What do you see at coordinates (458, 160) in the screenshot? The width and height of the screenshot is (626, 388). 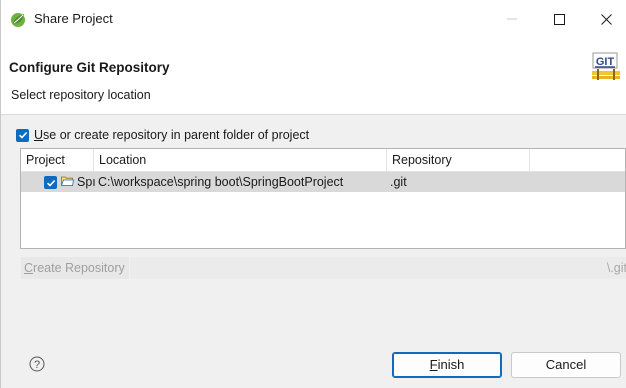 I see `column-header-repository: Repository` at bounding box center [458, 160].